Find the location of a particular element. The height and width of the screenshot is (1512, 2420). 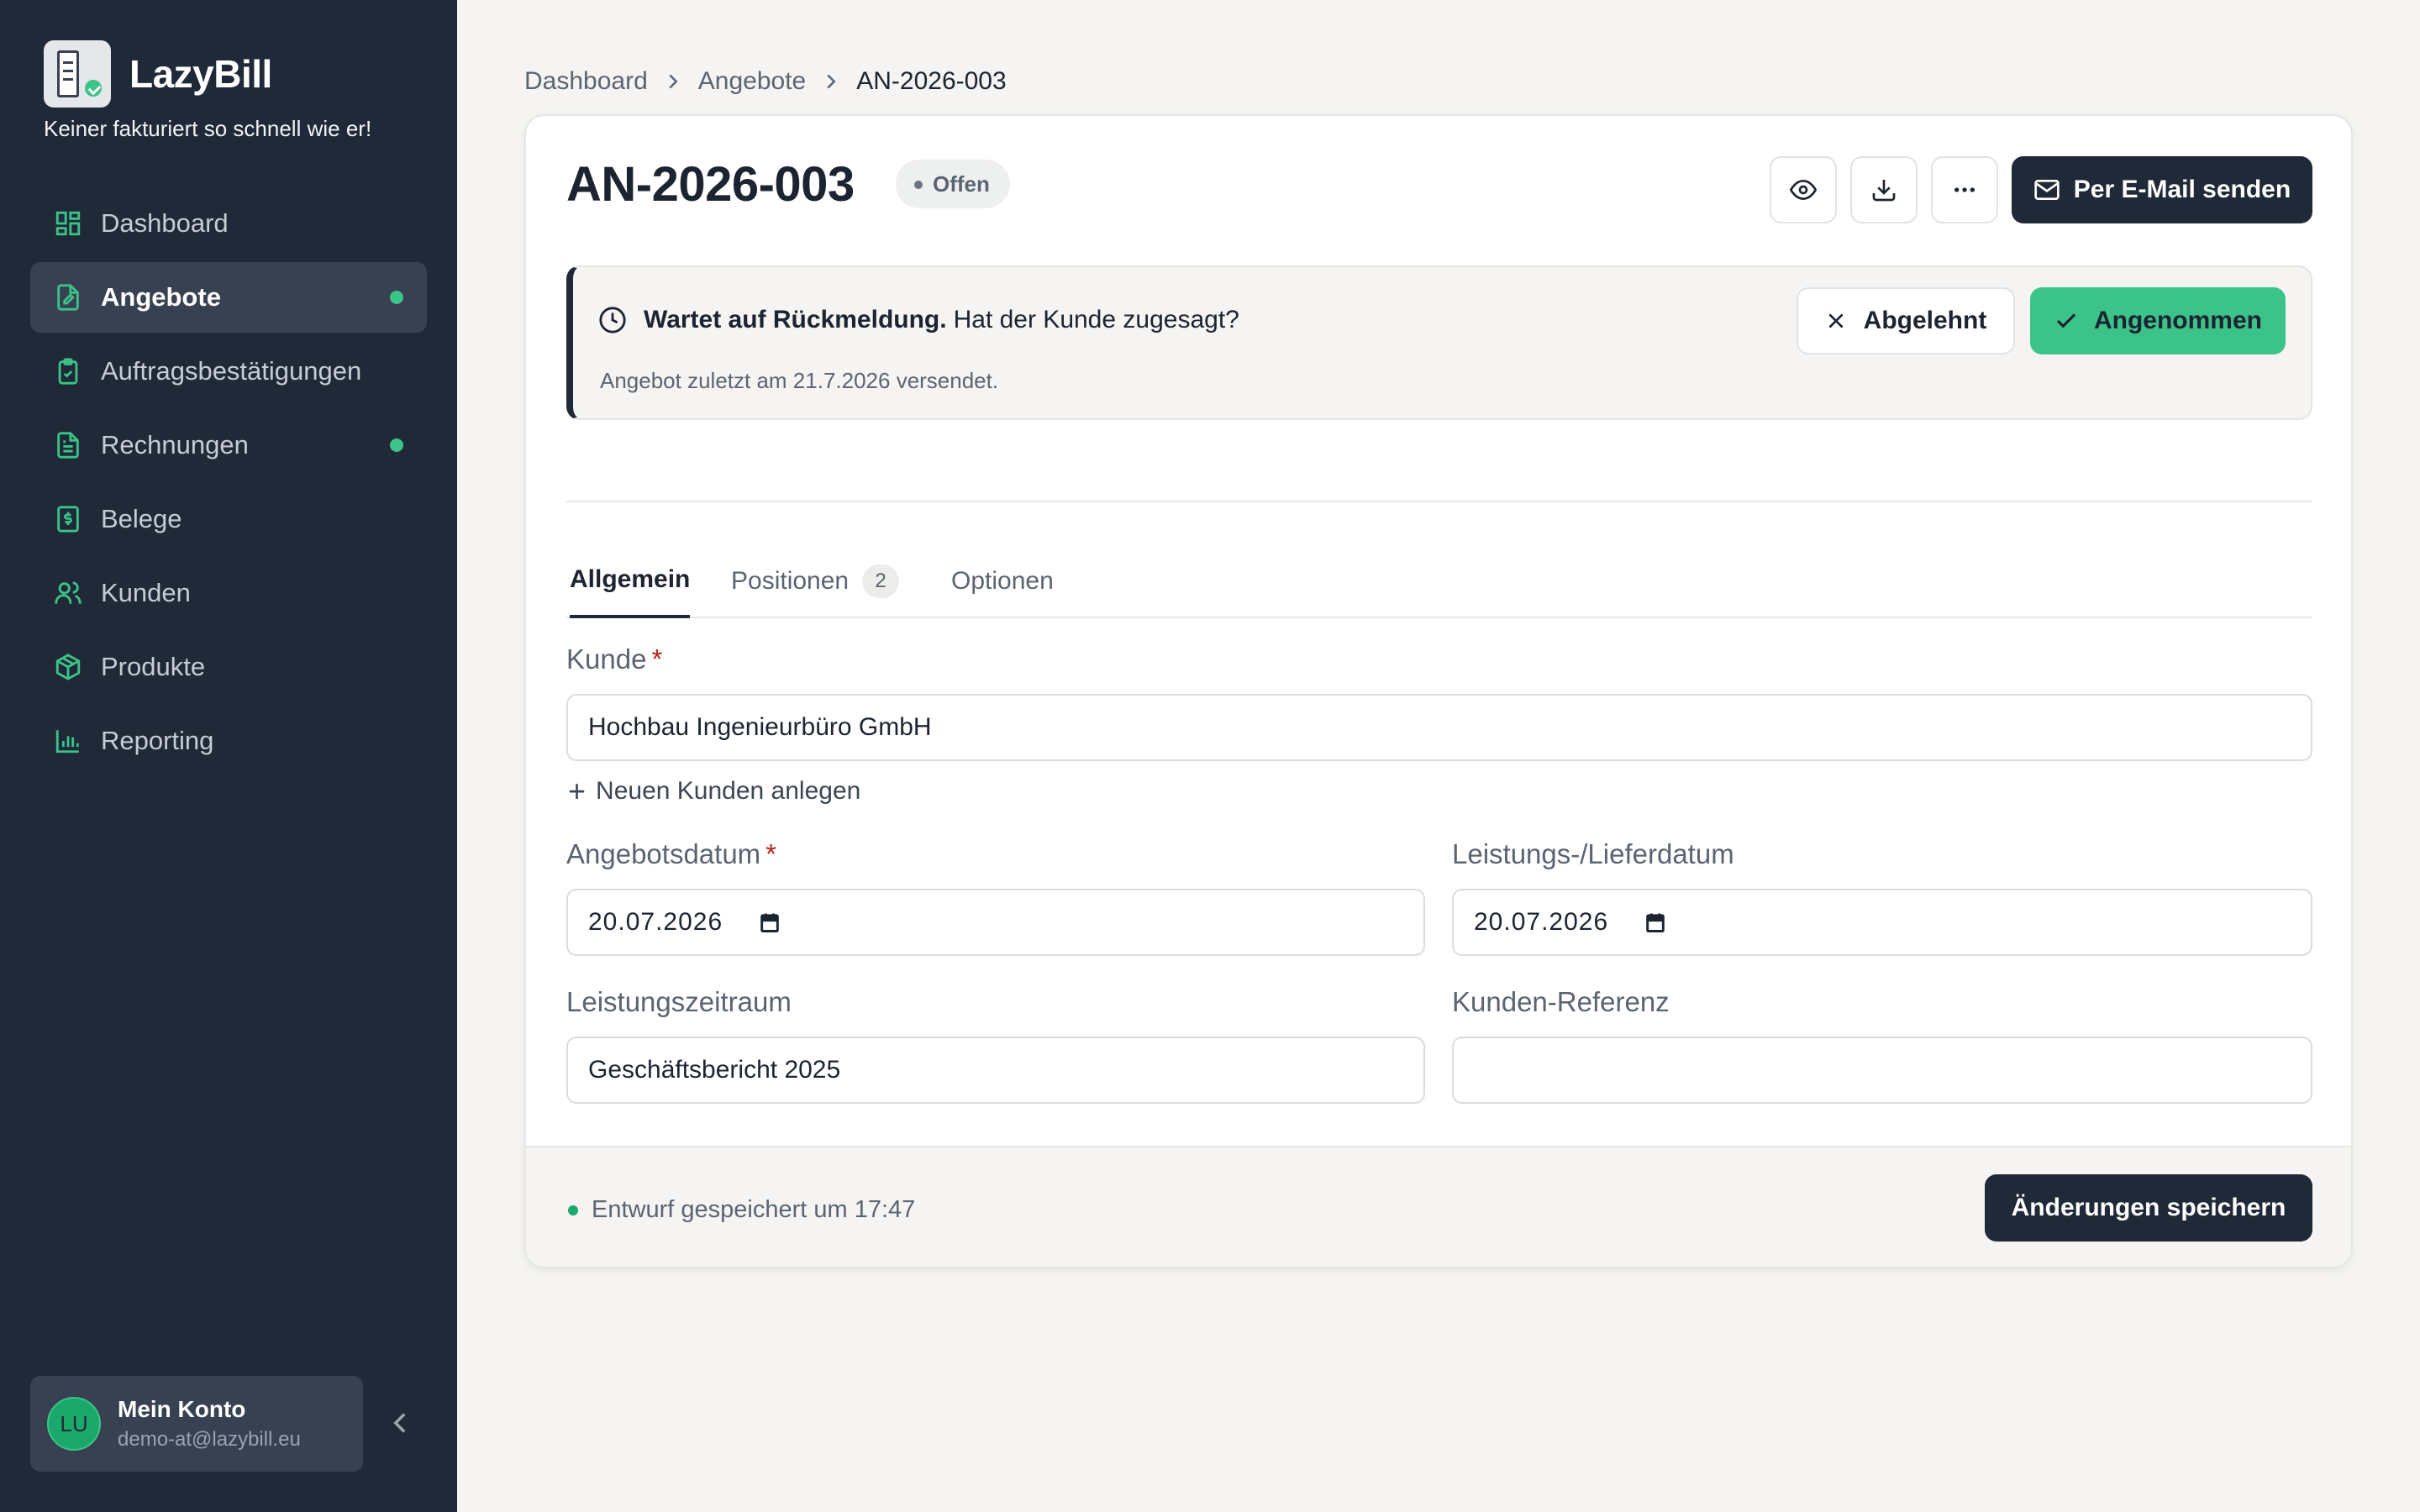

declined-button: Abgelehnt is located at coordinates (1906, 320).